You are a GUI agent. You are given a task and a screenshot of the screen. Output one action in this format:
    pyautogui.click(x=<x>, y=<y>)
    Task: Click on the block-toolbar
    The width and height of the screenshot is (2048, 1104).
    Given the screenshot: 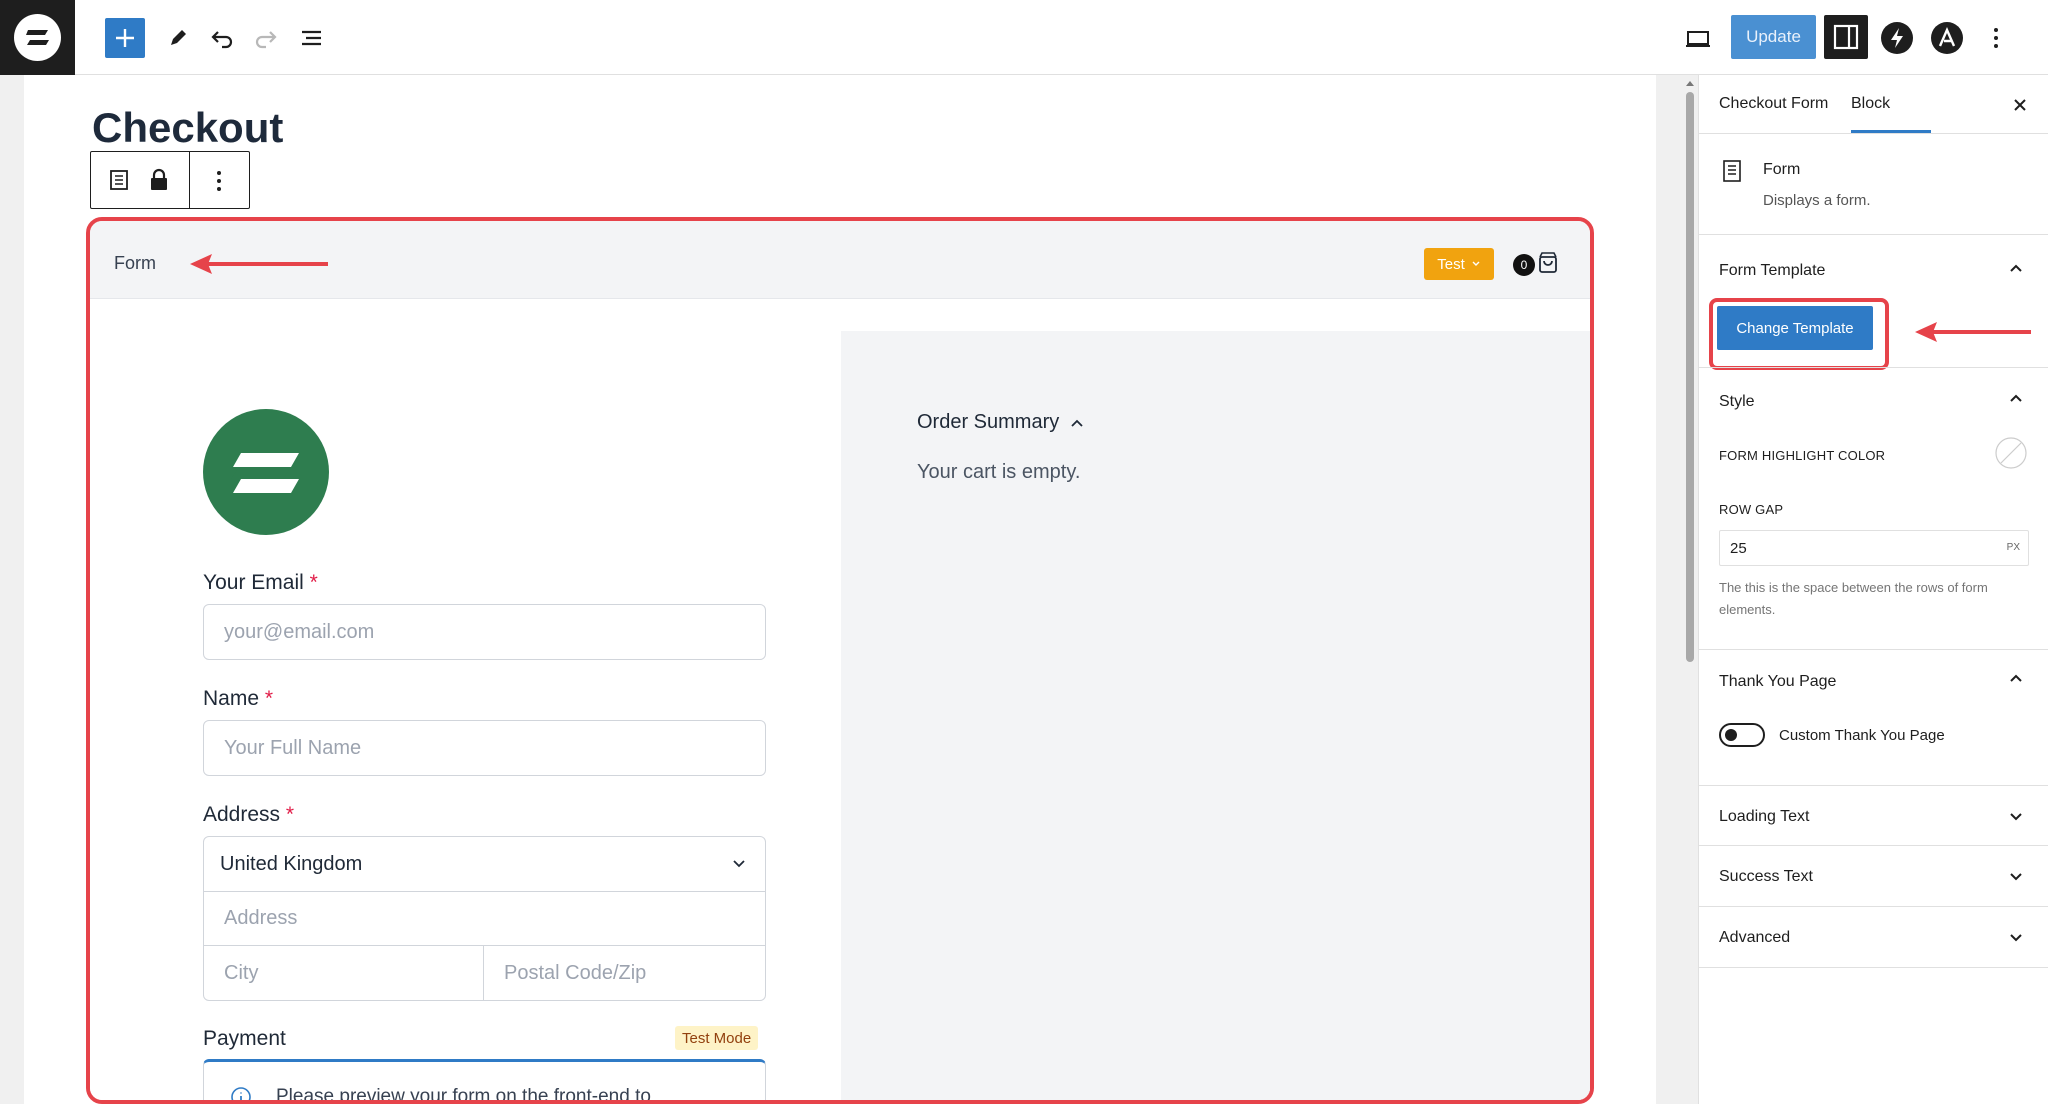 What is the action you would take?
    pyautogui.click(x=170, y=180)
    